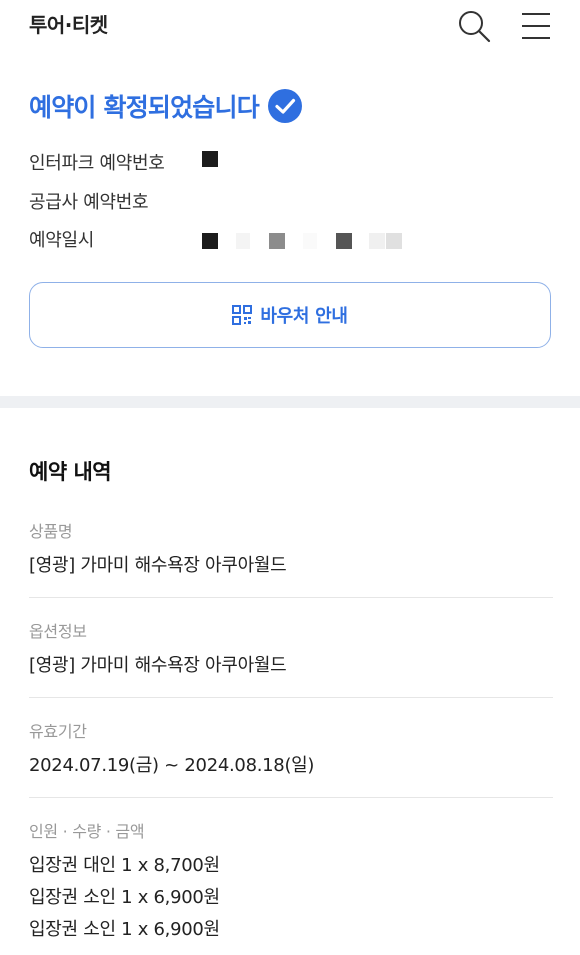  What do you see at coordinates (51, 531) in the screenshot?
I see `product-name-label: 상품명` at bounding box center [51, 531].